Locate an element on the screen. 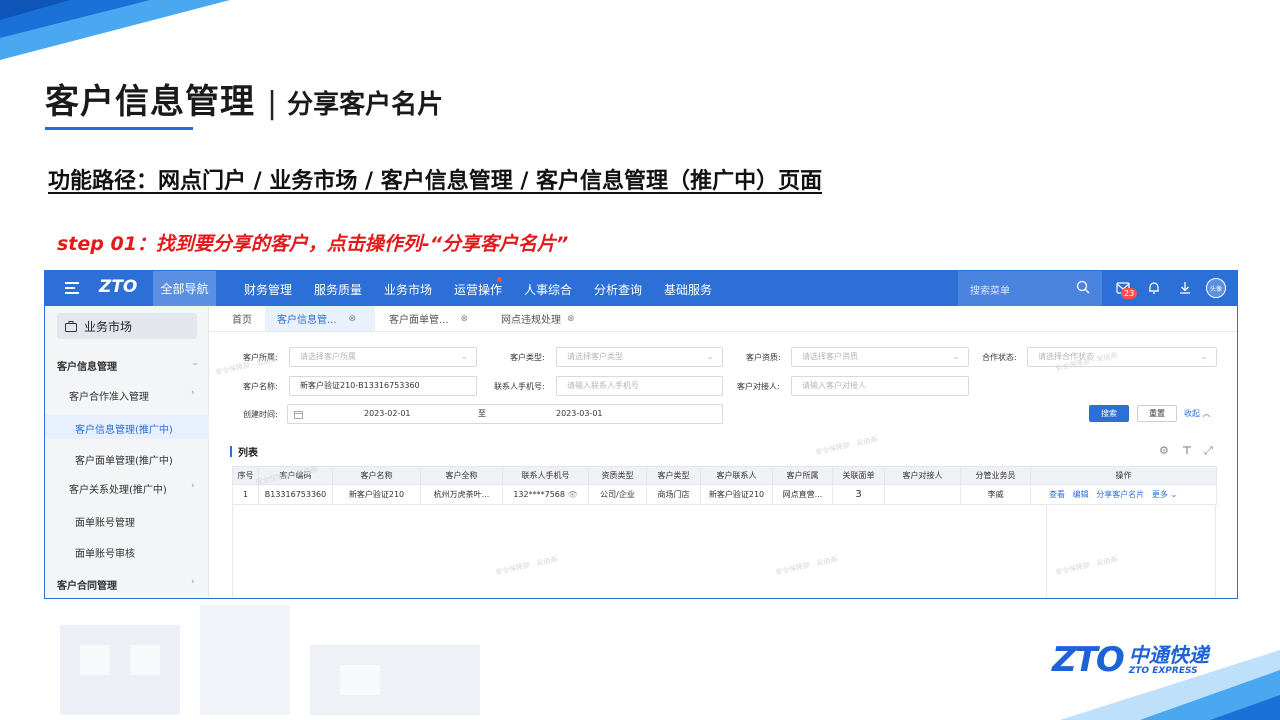  col-sales: 分管业务员 is located at coordinates (995, 475).